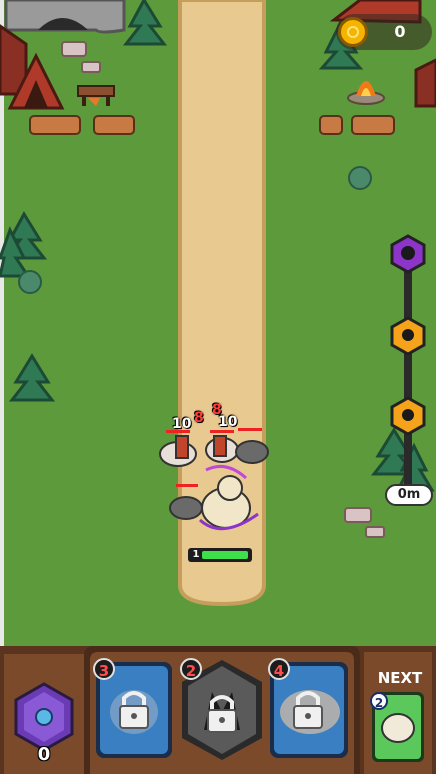 The image size is (436, 774). I want to click on damage-number: 8, so click(199, 418).